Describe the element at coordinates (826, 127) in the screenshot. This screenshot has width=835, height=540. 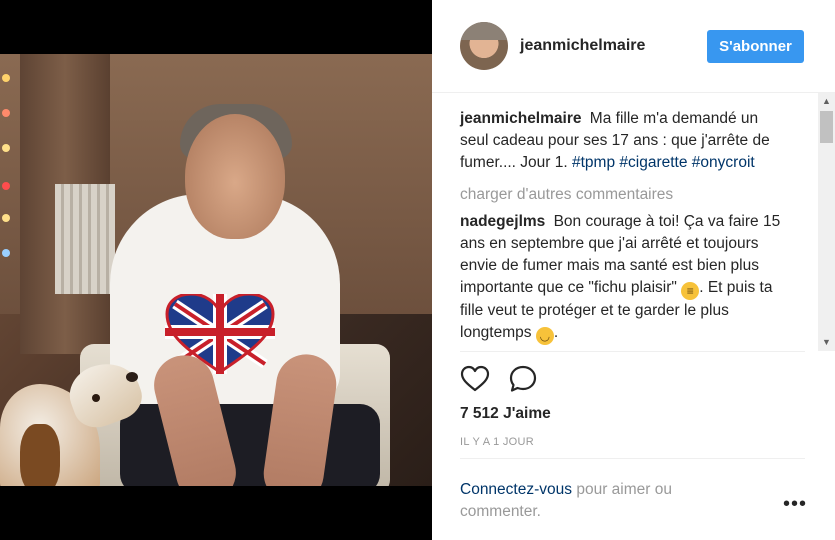
I see `scroll-thumb` at that location.